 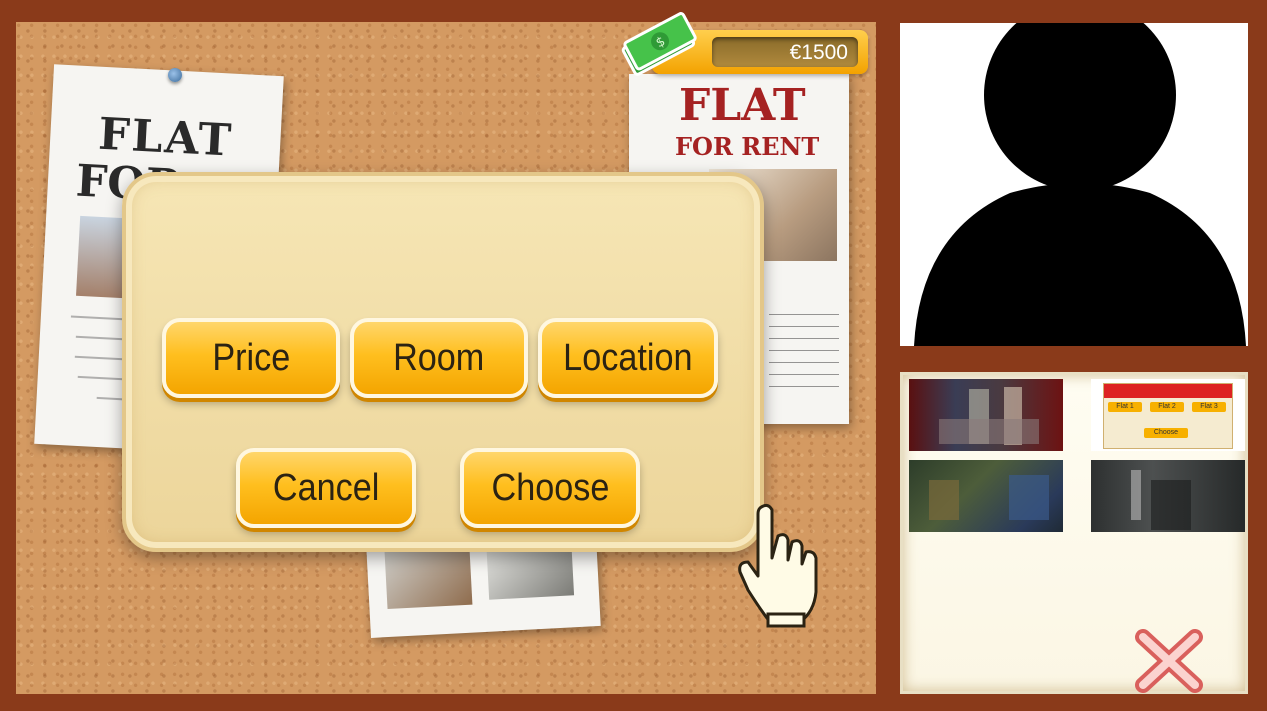 I want to click on mini-shop: Flat 1 Flat 2 Flat 3 Choose, so click(x=1168, y=416).